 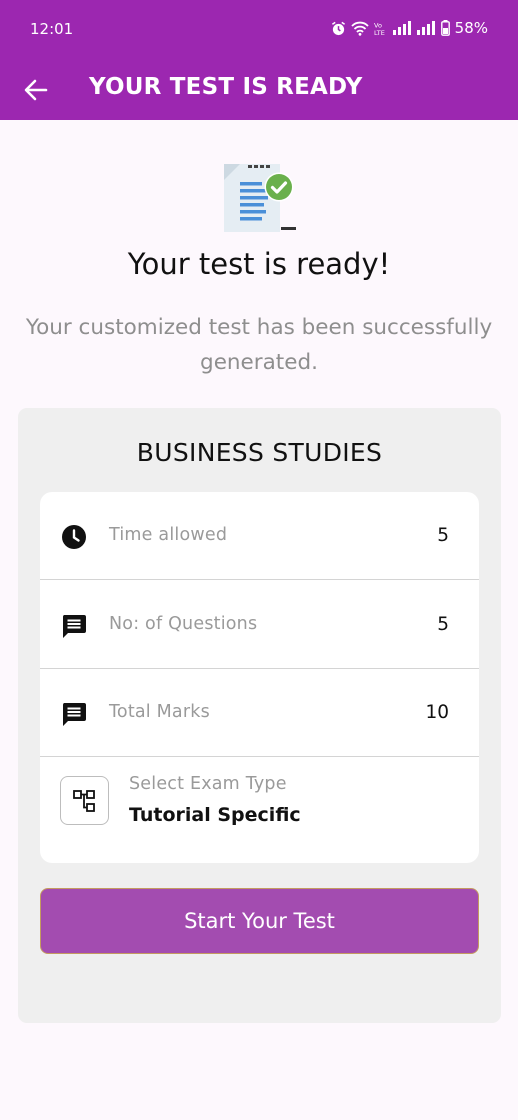 I want to click on svg-text: LTE, so click(x=379, y=32).